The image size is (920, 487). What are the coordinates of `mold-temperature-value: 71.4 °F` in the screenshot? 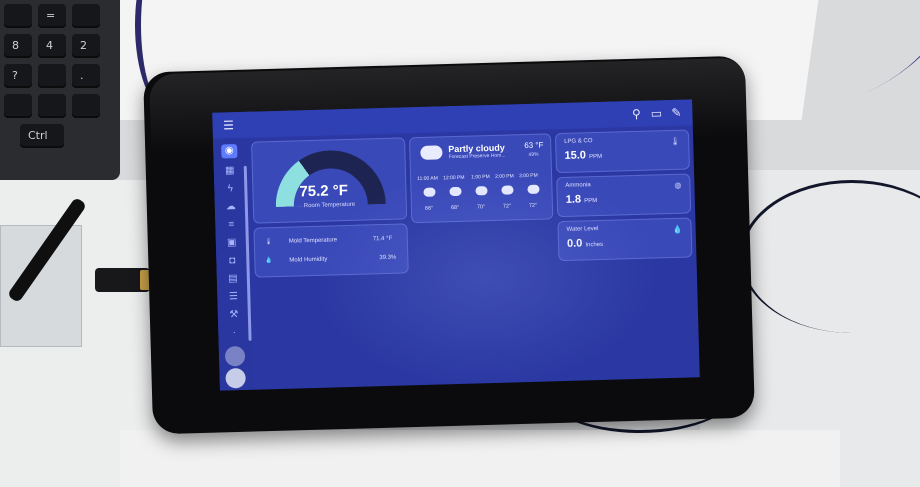 It's located at (382, 239).